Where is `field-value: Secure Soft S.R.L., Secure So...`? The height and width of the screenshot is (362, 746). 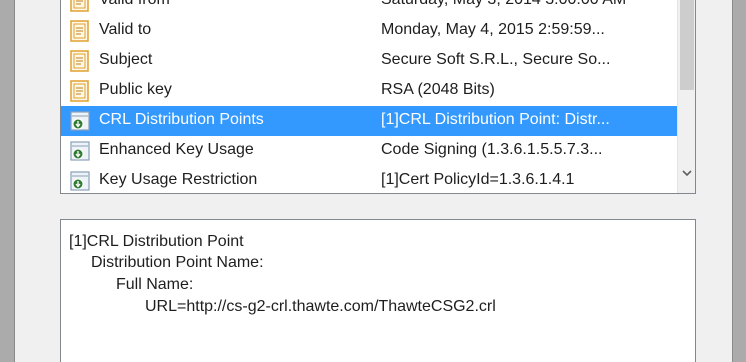 field-value: Secure Soft S.R.L., Secure So... is located at coordinates (496, 59).